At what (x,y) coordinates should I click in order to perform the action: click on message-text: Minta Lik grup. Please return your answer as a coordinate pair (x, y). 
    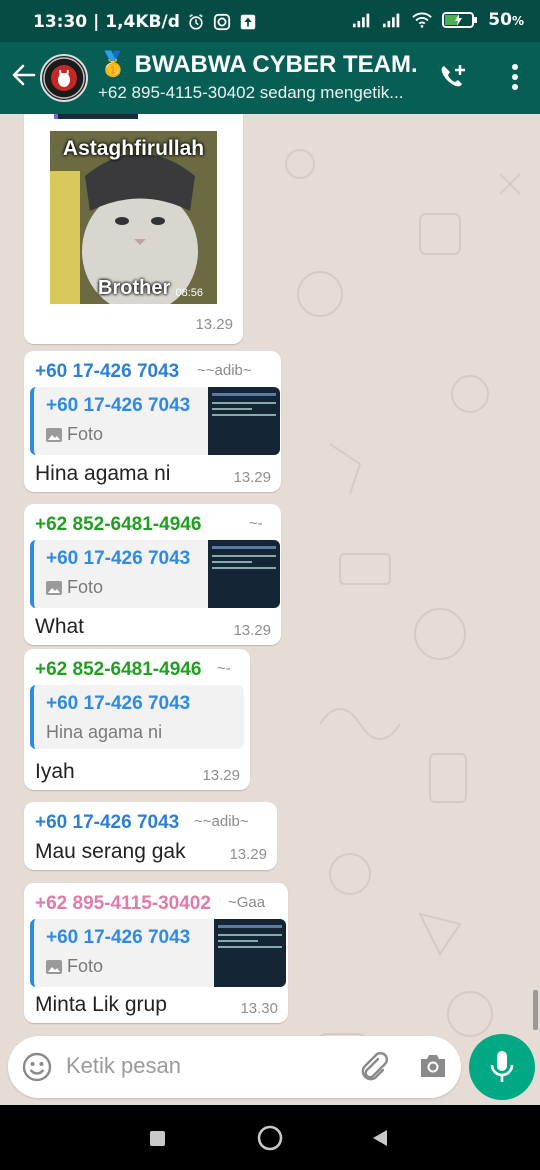
    Looking at the image, I should click on (101, 1004).